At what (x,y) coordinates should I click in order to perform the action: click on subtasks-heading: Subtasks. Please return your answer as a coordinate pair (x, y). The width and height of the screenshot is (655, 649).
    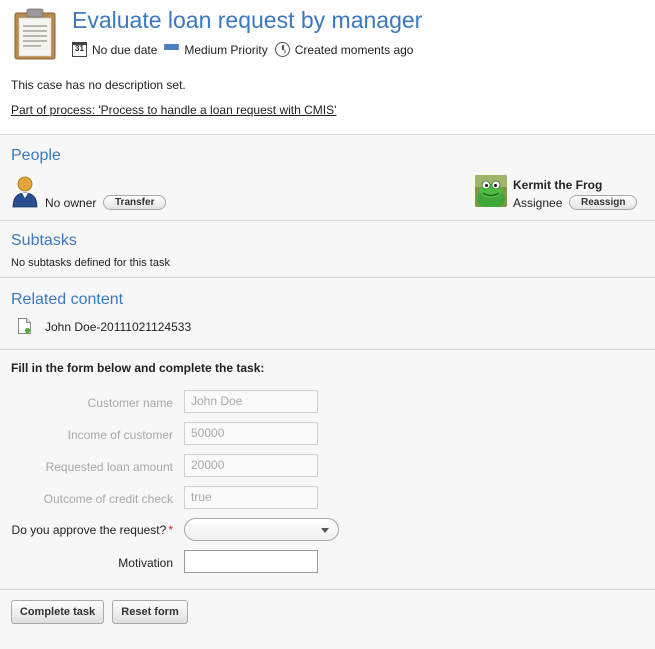
    Looking at the image, I should click on (44, 240).